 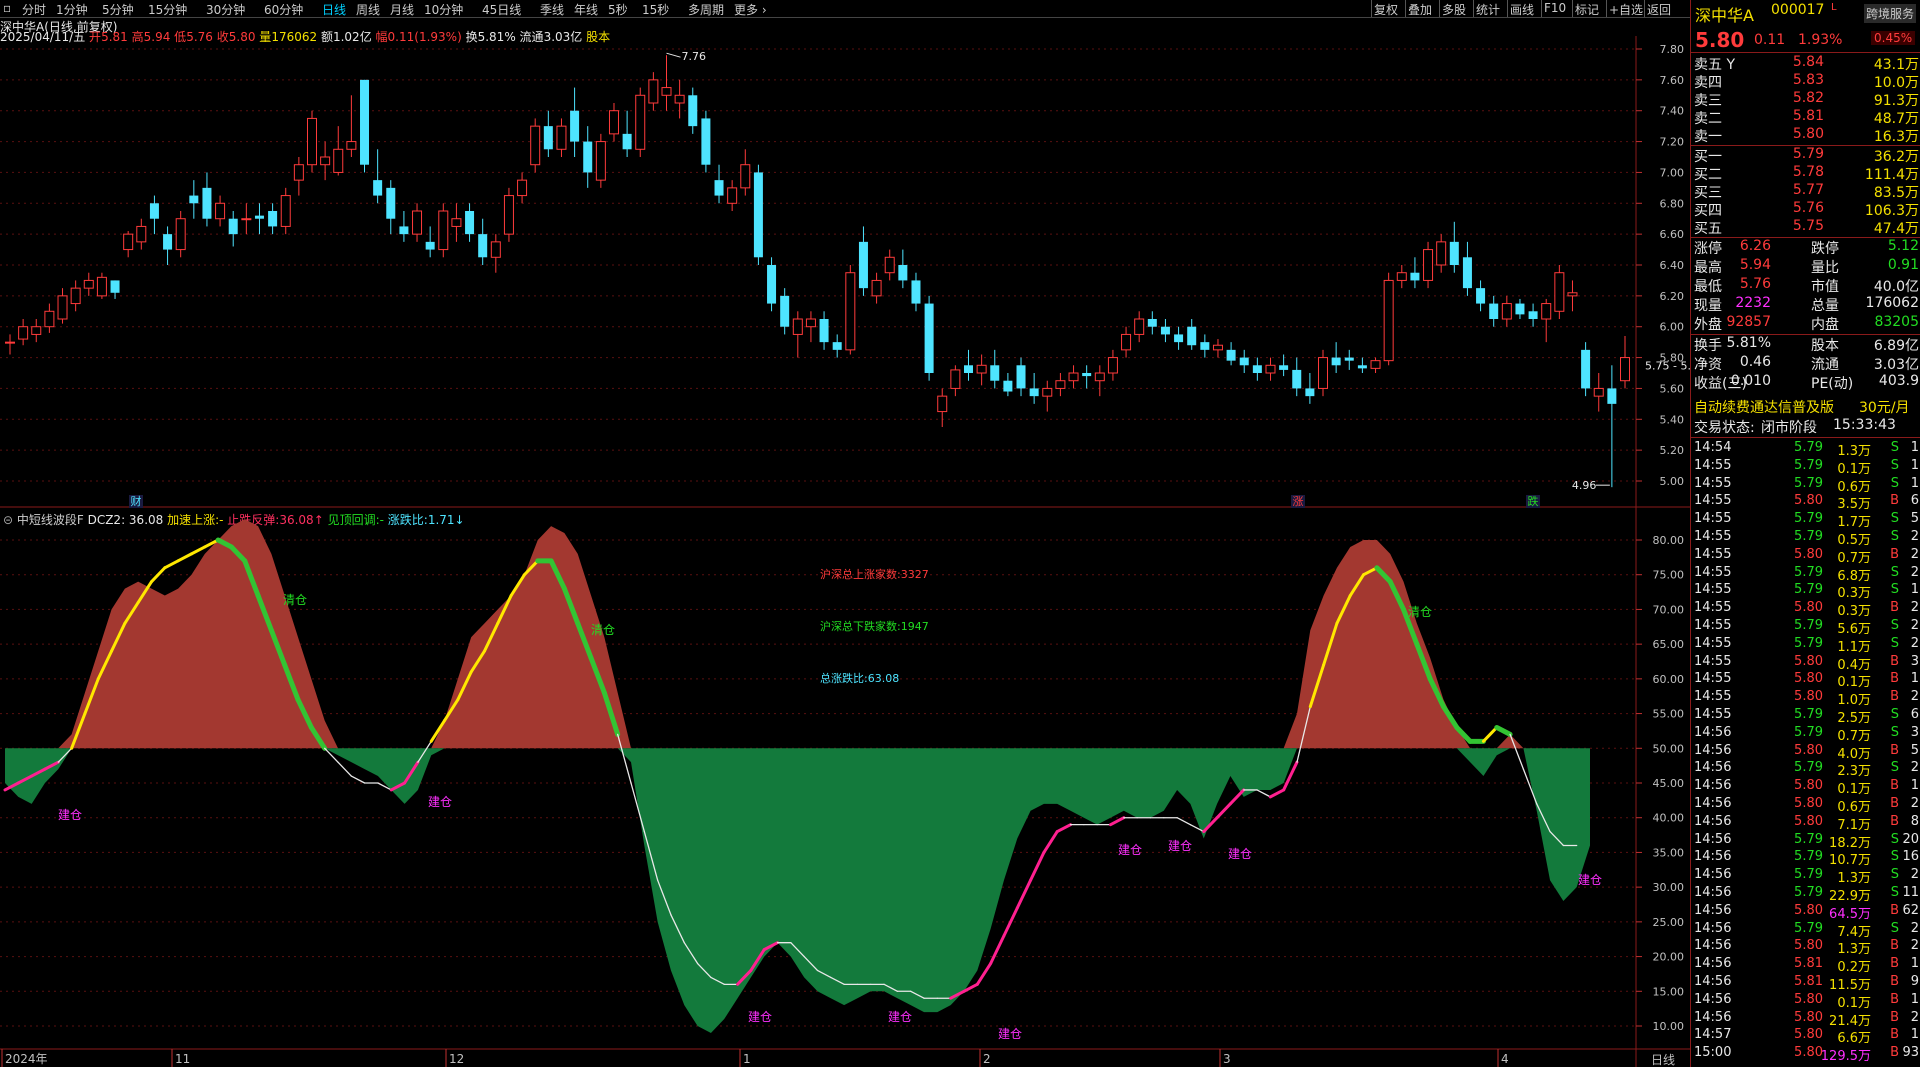 What do you see at coordinates (1386, 9) in the screenshot?
I see `toolbar-button: 复权` at bounding box center [1386, 9].